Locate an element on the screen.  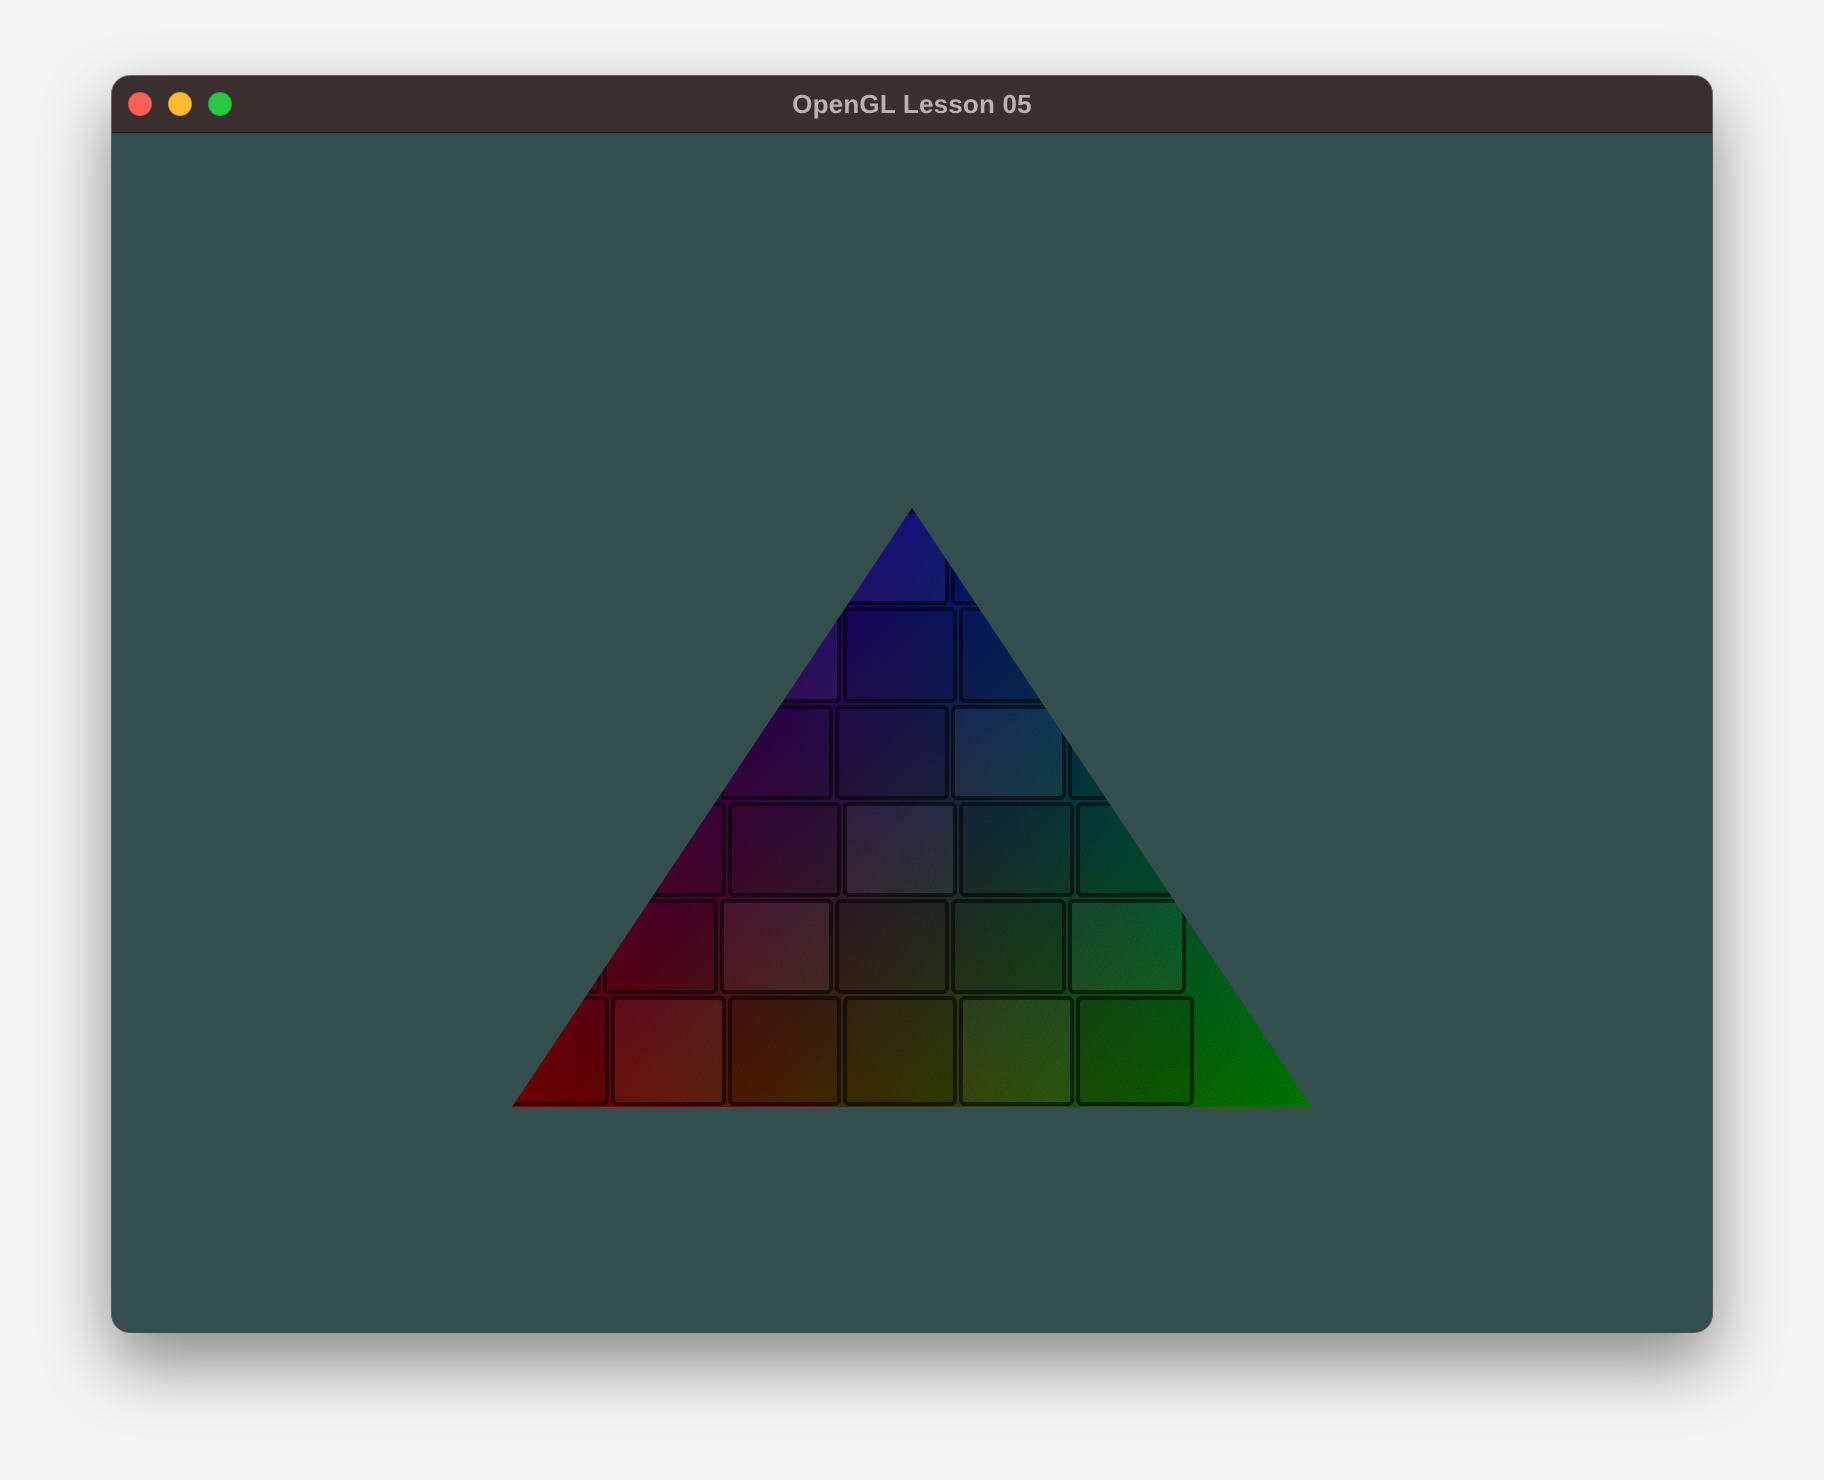
title-bar: OpenGL Lesson 05 is located at coordinates (912, 104).